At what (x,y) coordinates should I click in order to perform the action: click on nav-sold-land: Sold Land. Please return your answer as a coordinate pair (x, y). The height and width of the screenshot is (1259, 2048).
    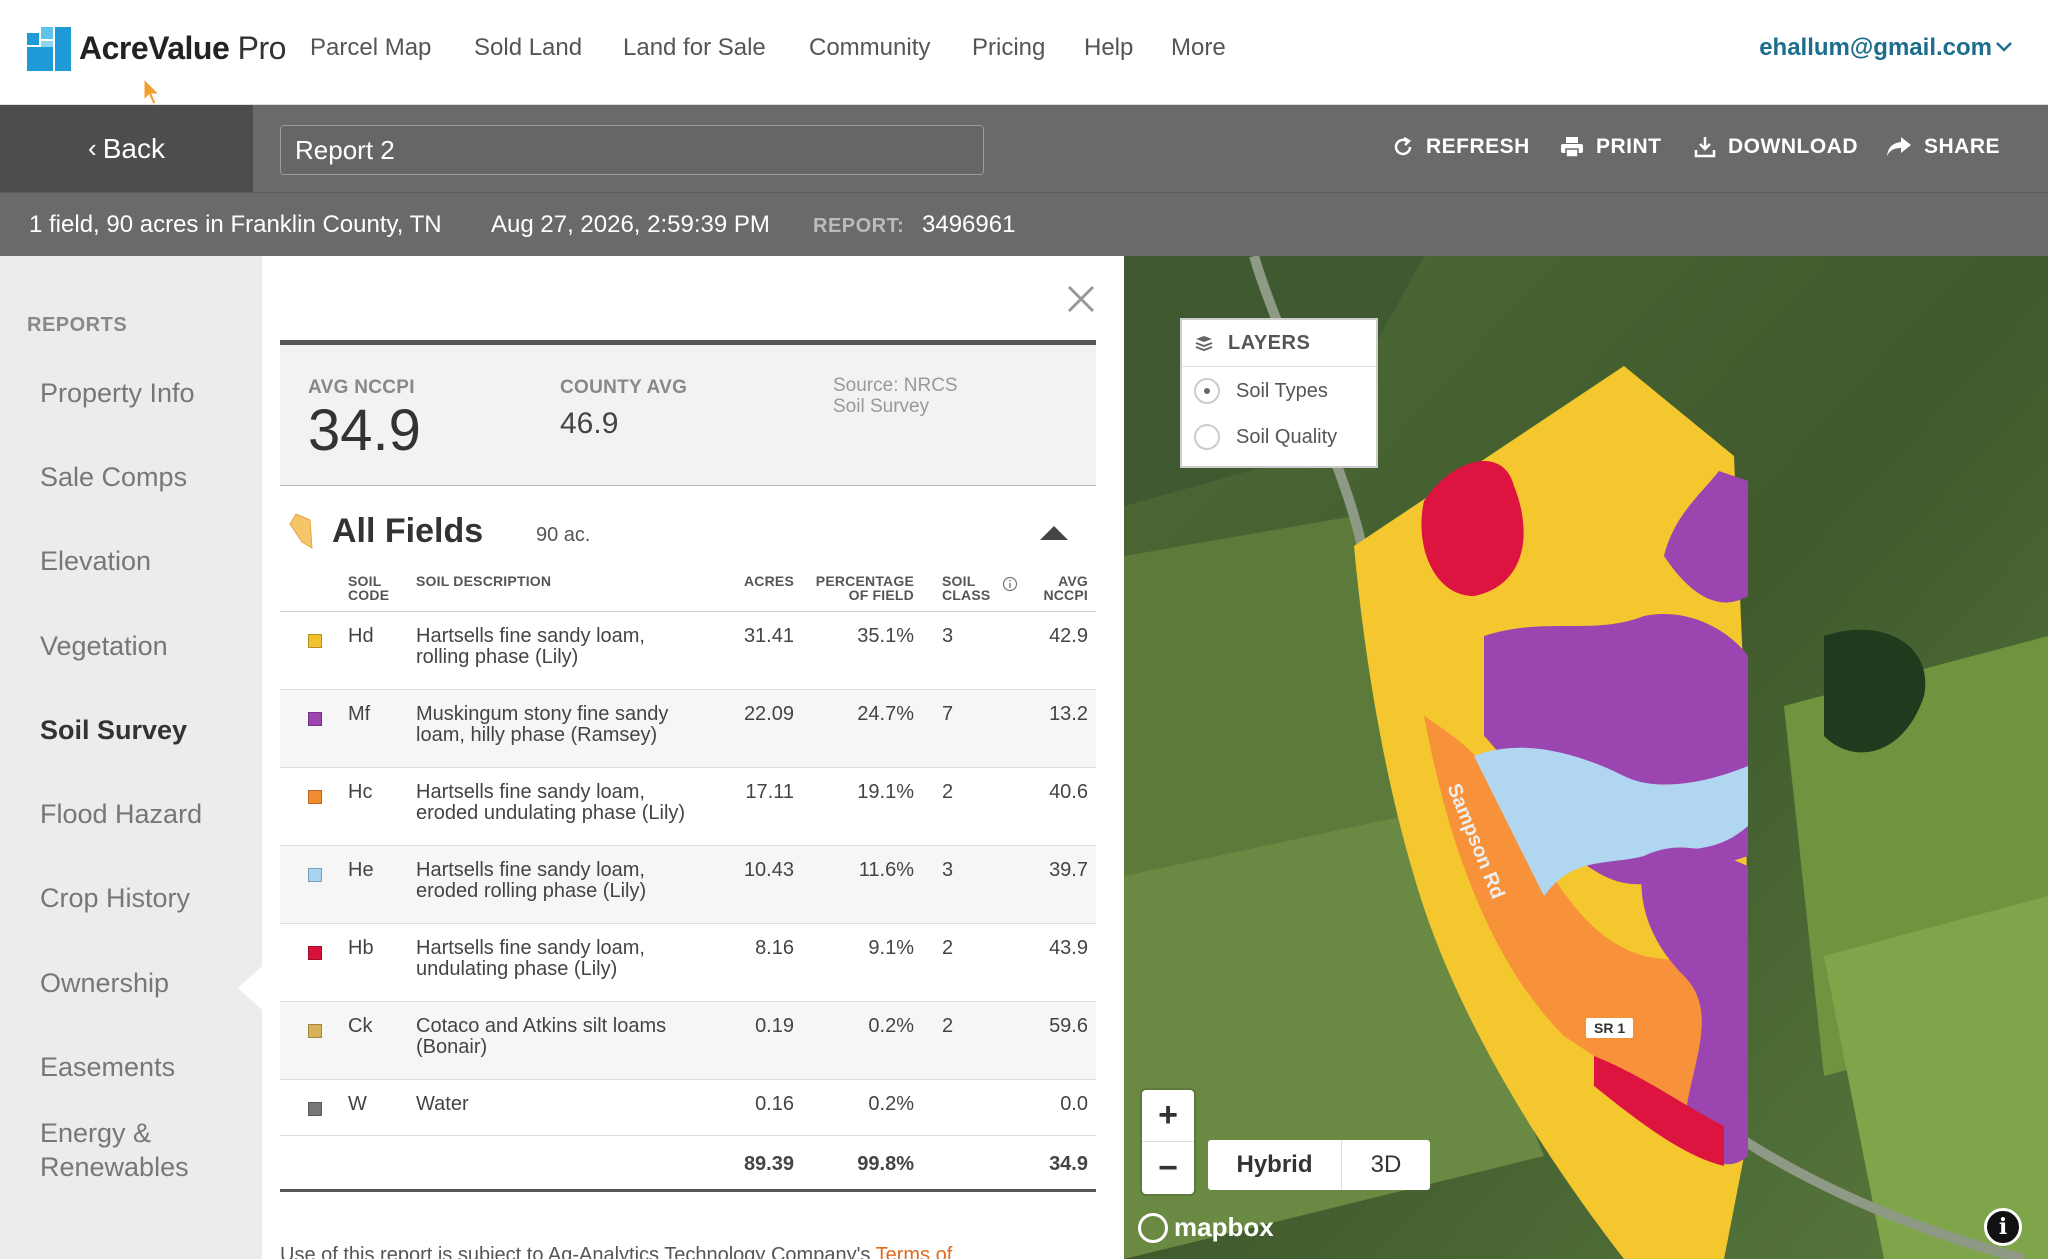
    Looking at the image, I should click on (528, 48).